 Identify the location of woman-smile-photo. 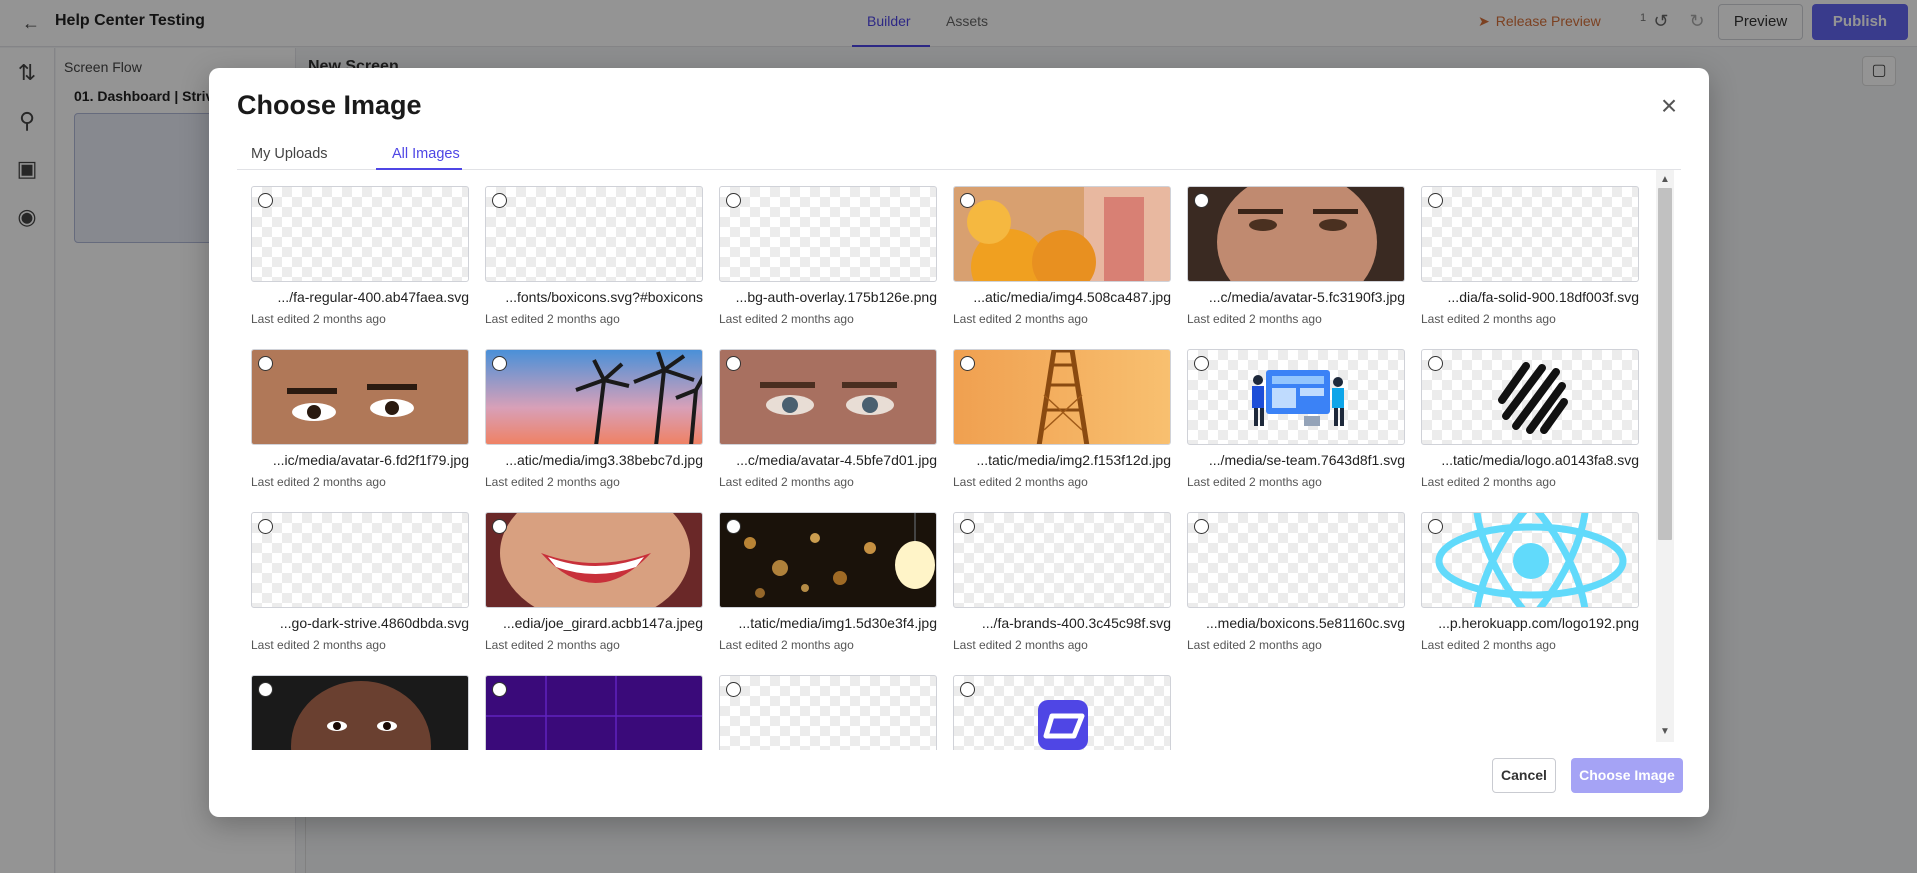
(360, 712).